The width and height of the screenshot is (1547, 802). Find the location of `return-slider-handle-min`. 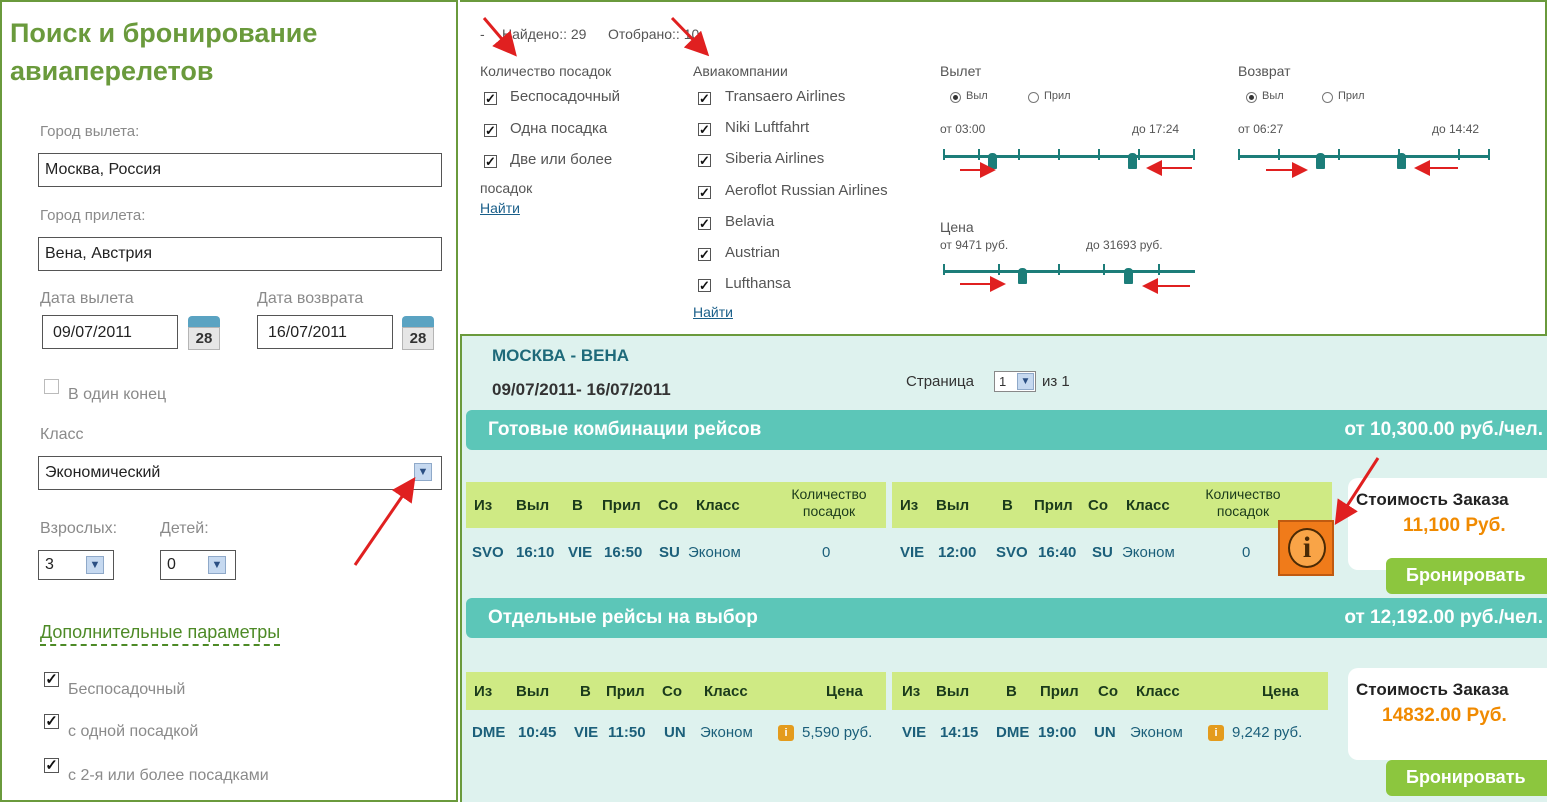

return-slider-handle-min is located at coordinates (1320, 161).